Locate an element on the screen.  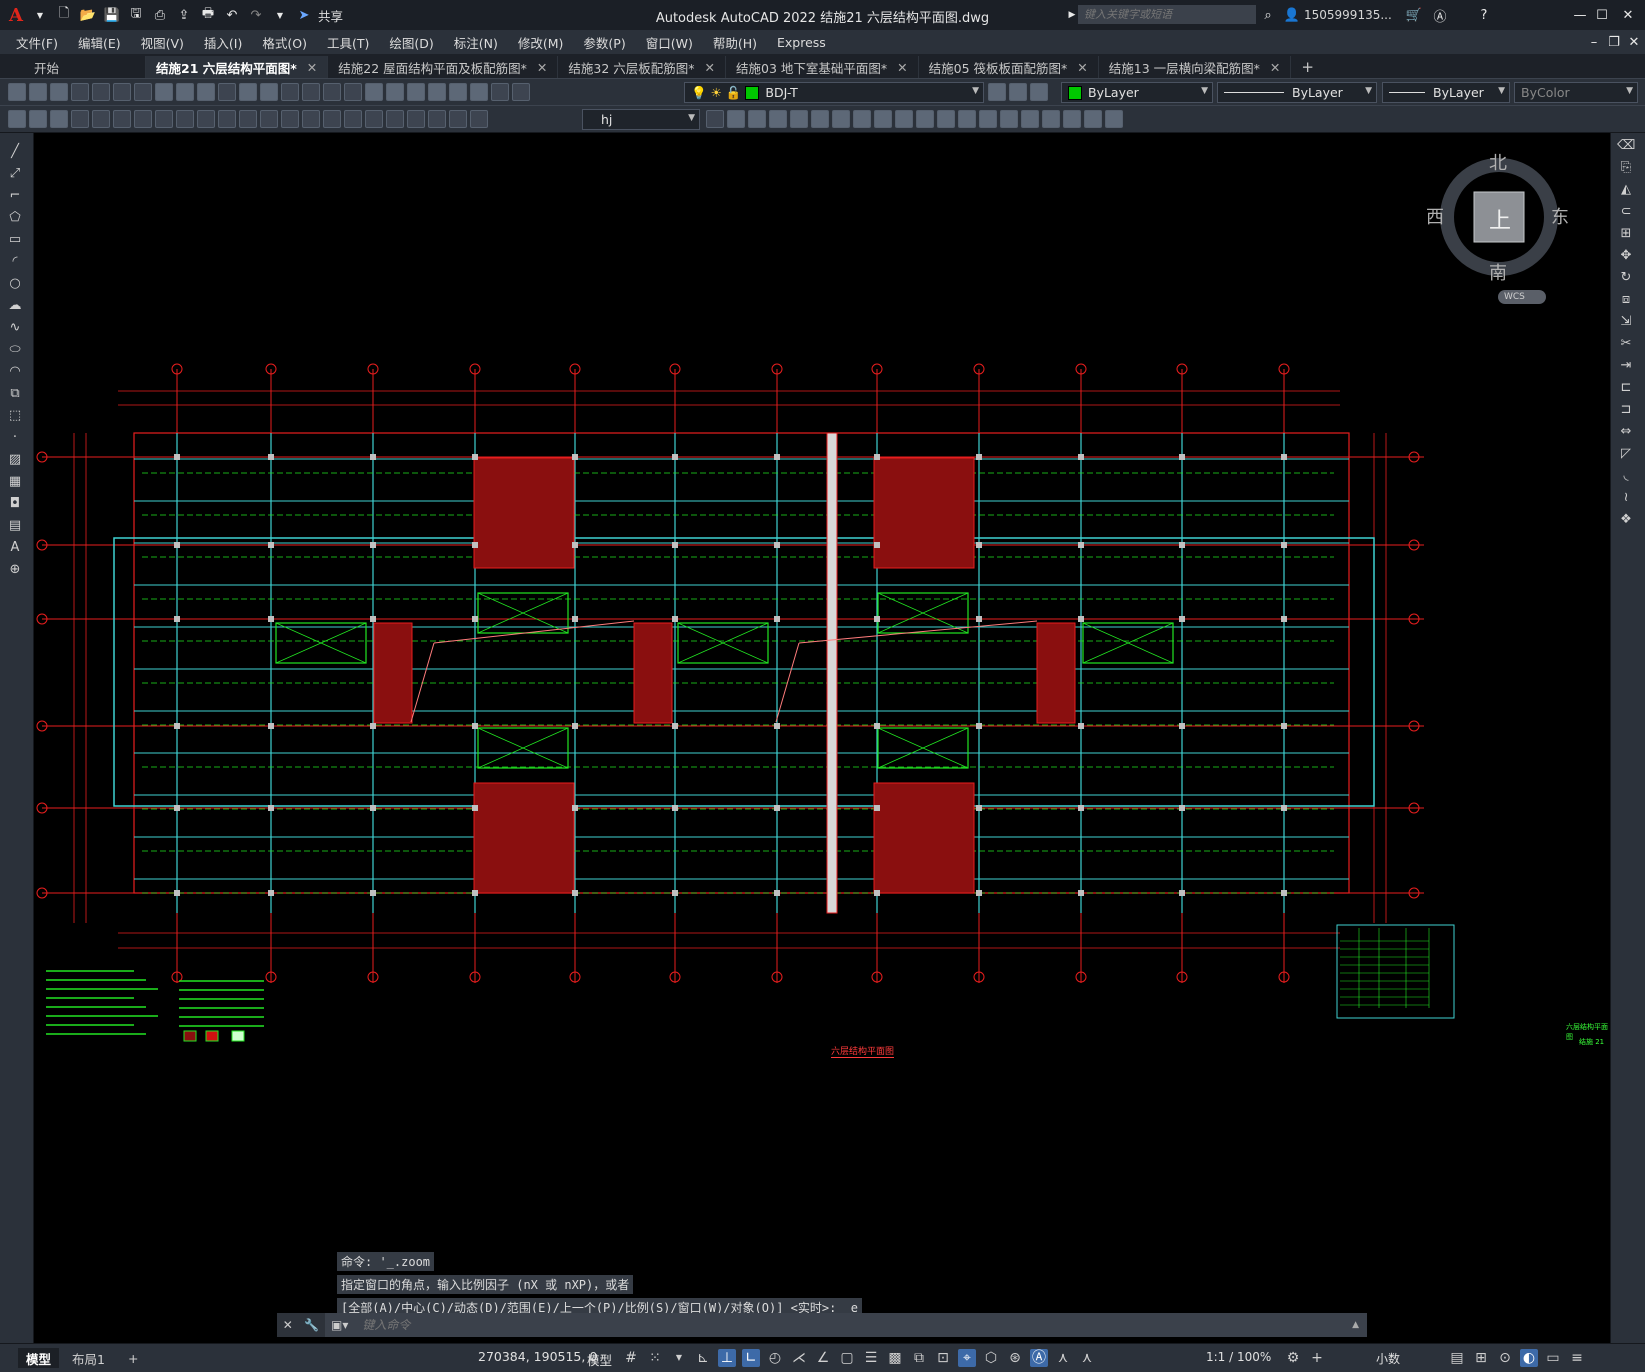
dim-update-icon is located at coordinates (479, 119).